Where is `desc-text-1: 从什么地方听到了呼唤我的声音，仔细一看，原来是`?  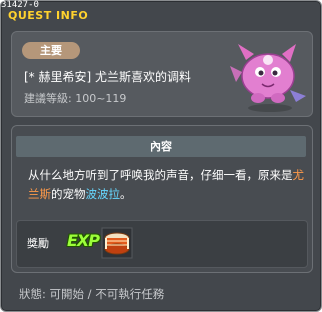 desc-text-1: 从什么地方听到了呼唤我的声音，仔细一看，原来是 is located at coordinates (160, 175).